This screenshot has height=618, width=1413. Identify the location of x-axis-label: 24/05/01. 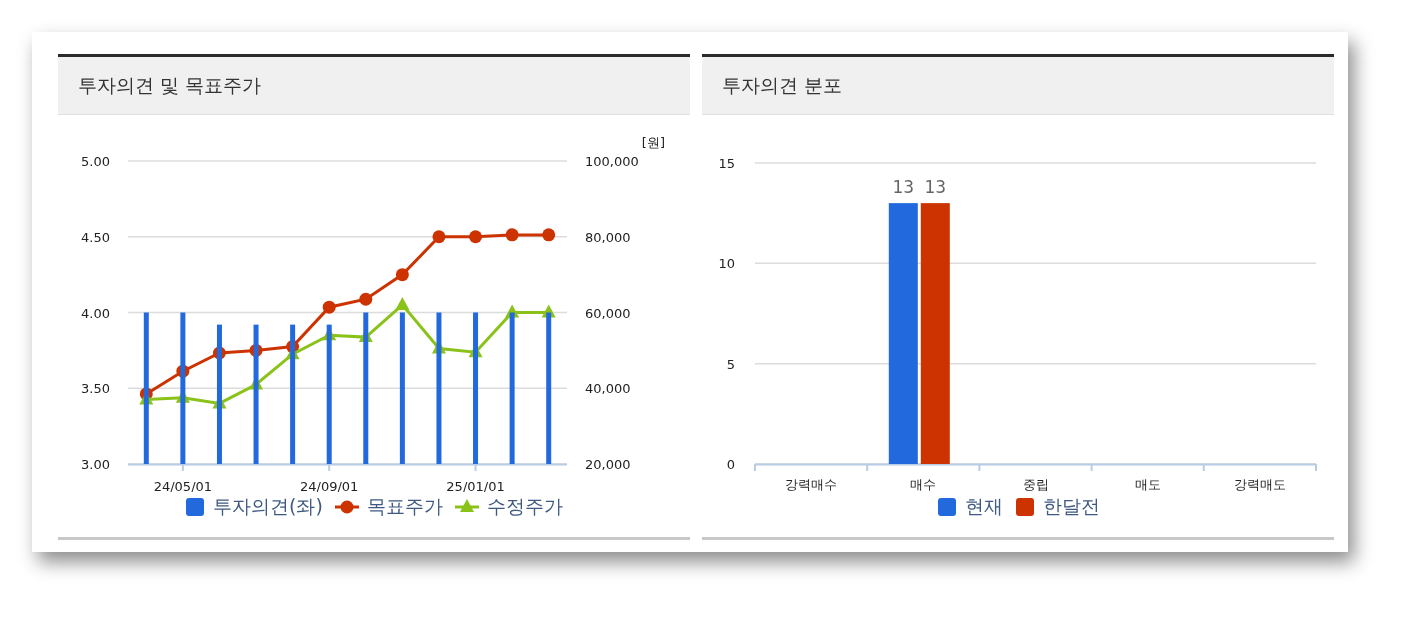
(183, 485).